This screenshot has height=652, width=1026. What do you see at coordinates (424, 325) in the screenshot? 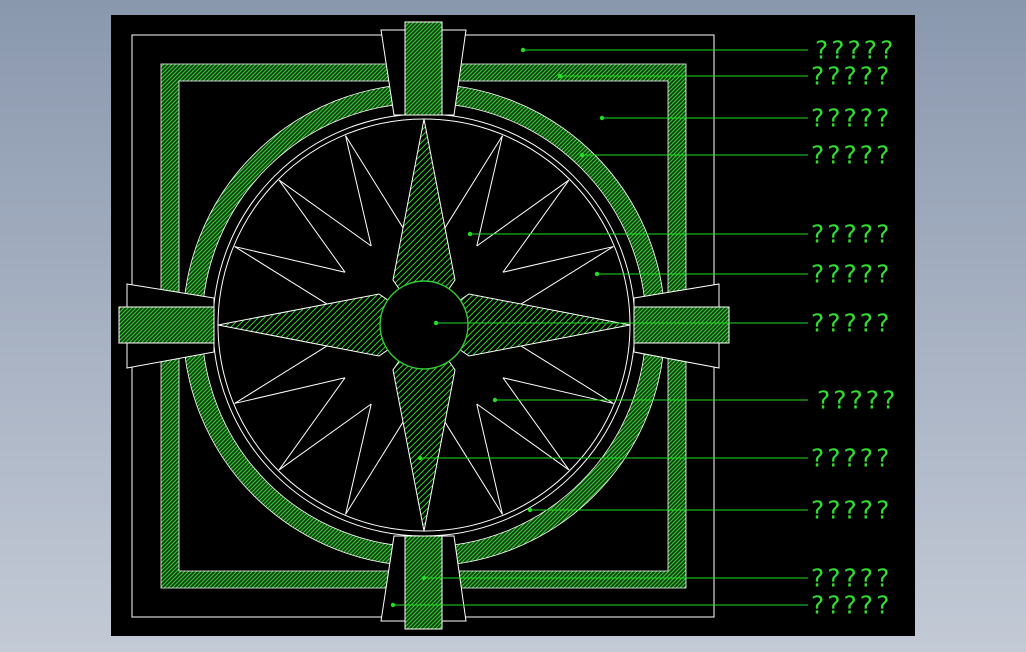
I see `center-circle` at bounding box center [424, 325].